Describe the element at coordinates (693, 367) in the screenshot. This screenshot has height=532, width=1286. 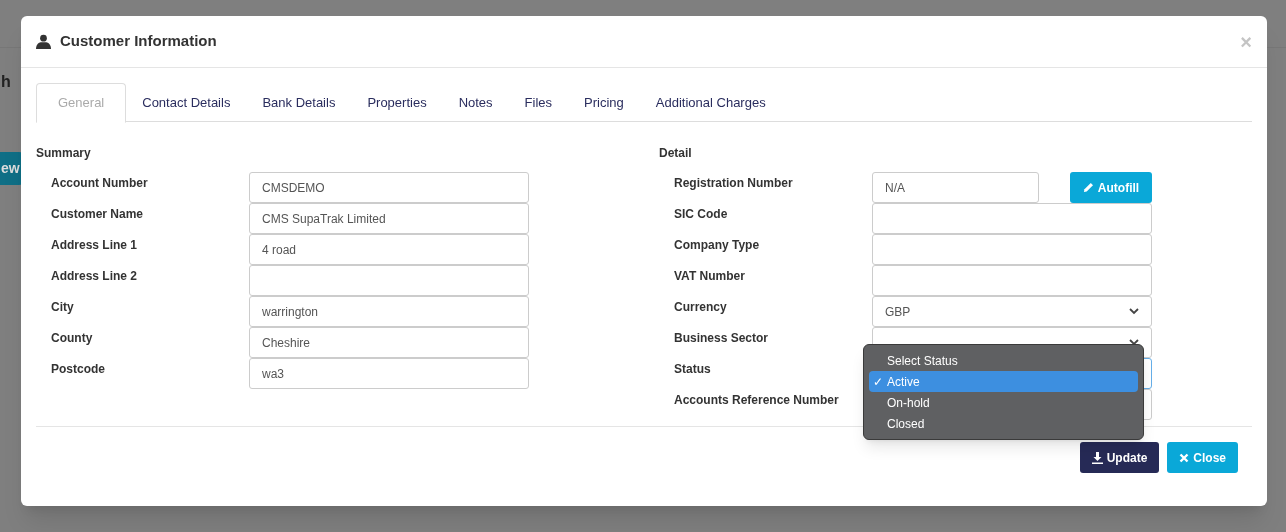
I see `field-label: Status` at that location.